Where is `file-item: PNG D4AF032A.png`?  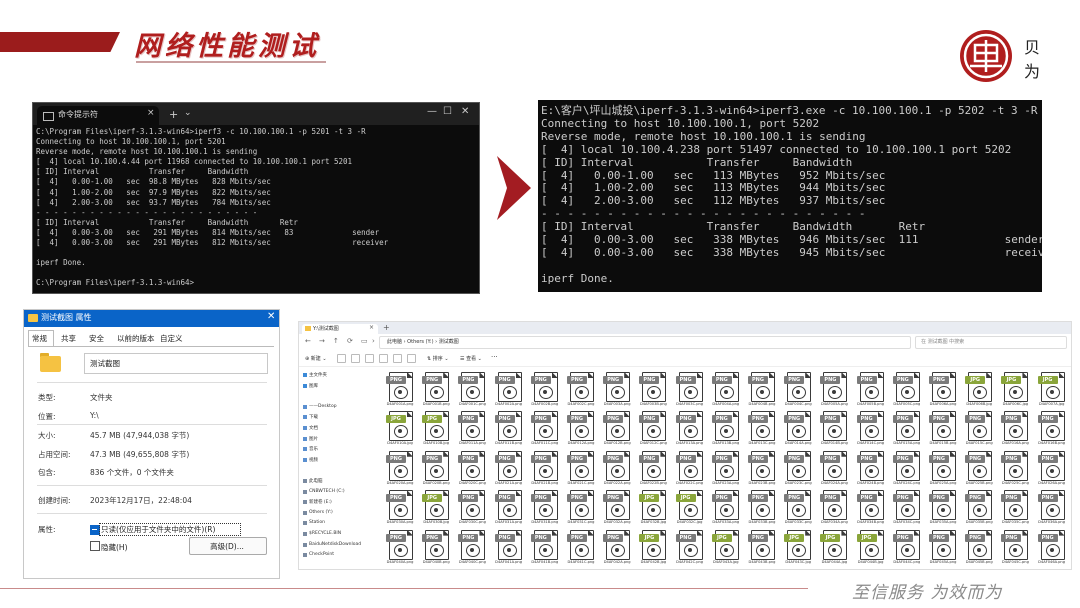
file-item: PNG D4AF032A.png is located at coordinates (617, 508).